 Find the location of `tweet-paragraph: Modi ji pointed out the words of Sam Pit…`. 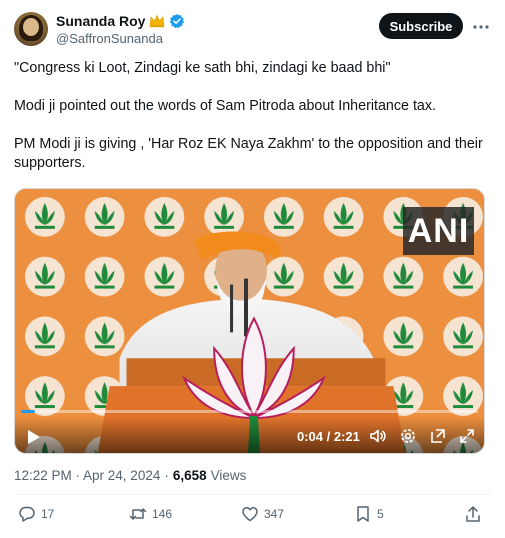

tweet-paragraph: Modi ji pointed out the words of Sam Pit… is located at coordinates (225, 106).